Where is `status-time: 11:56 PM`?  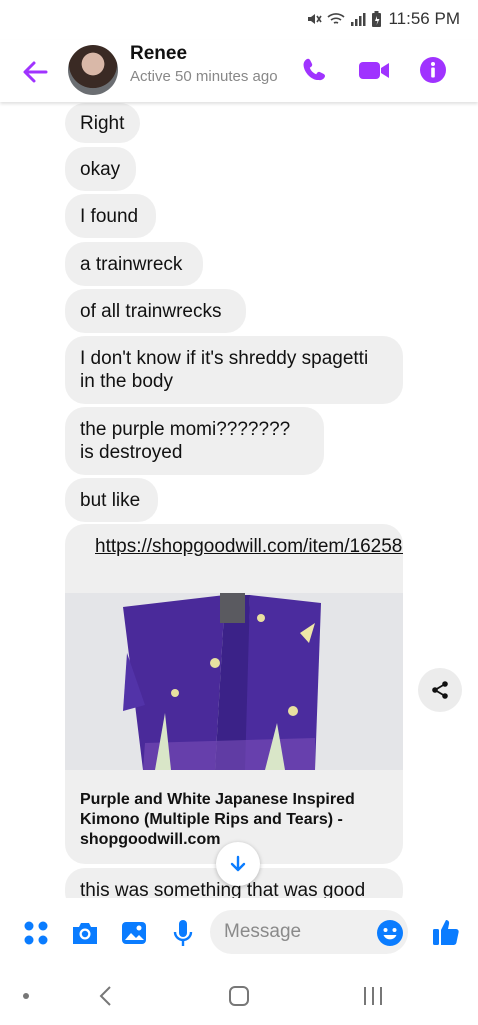
status-time: 11:56 PM is located at coordinates (424, 18).